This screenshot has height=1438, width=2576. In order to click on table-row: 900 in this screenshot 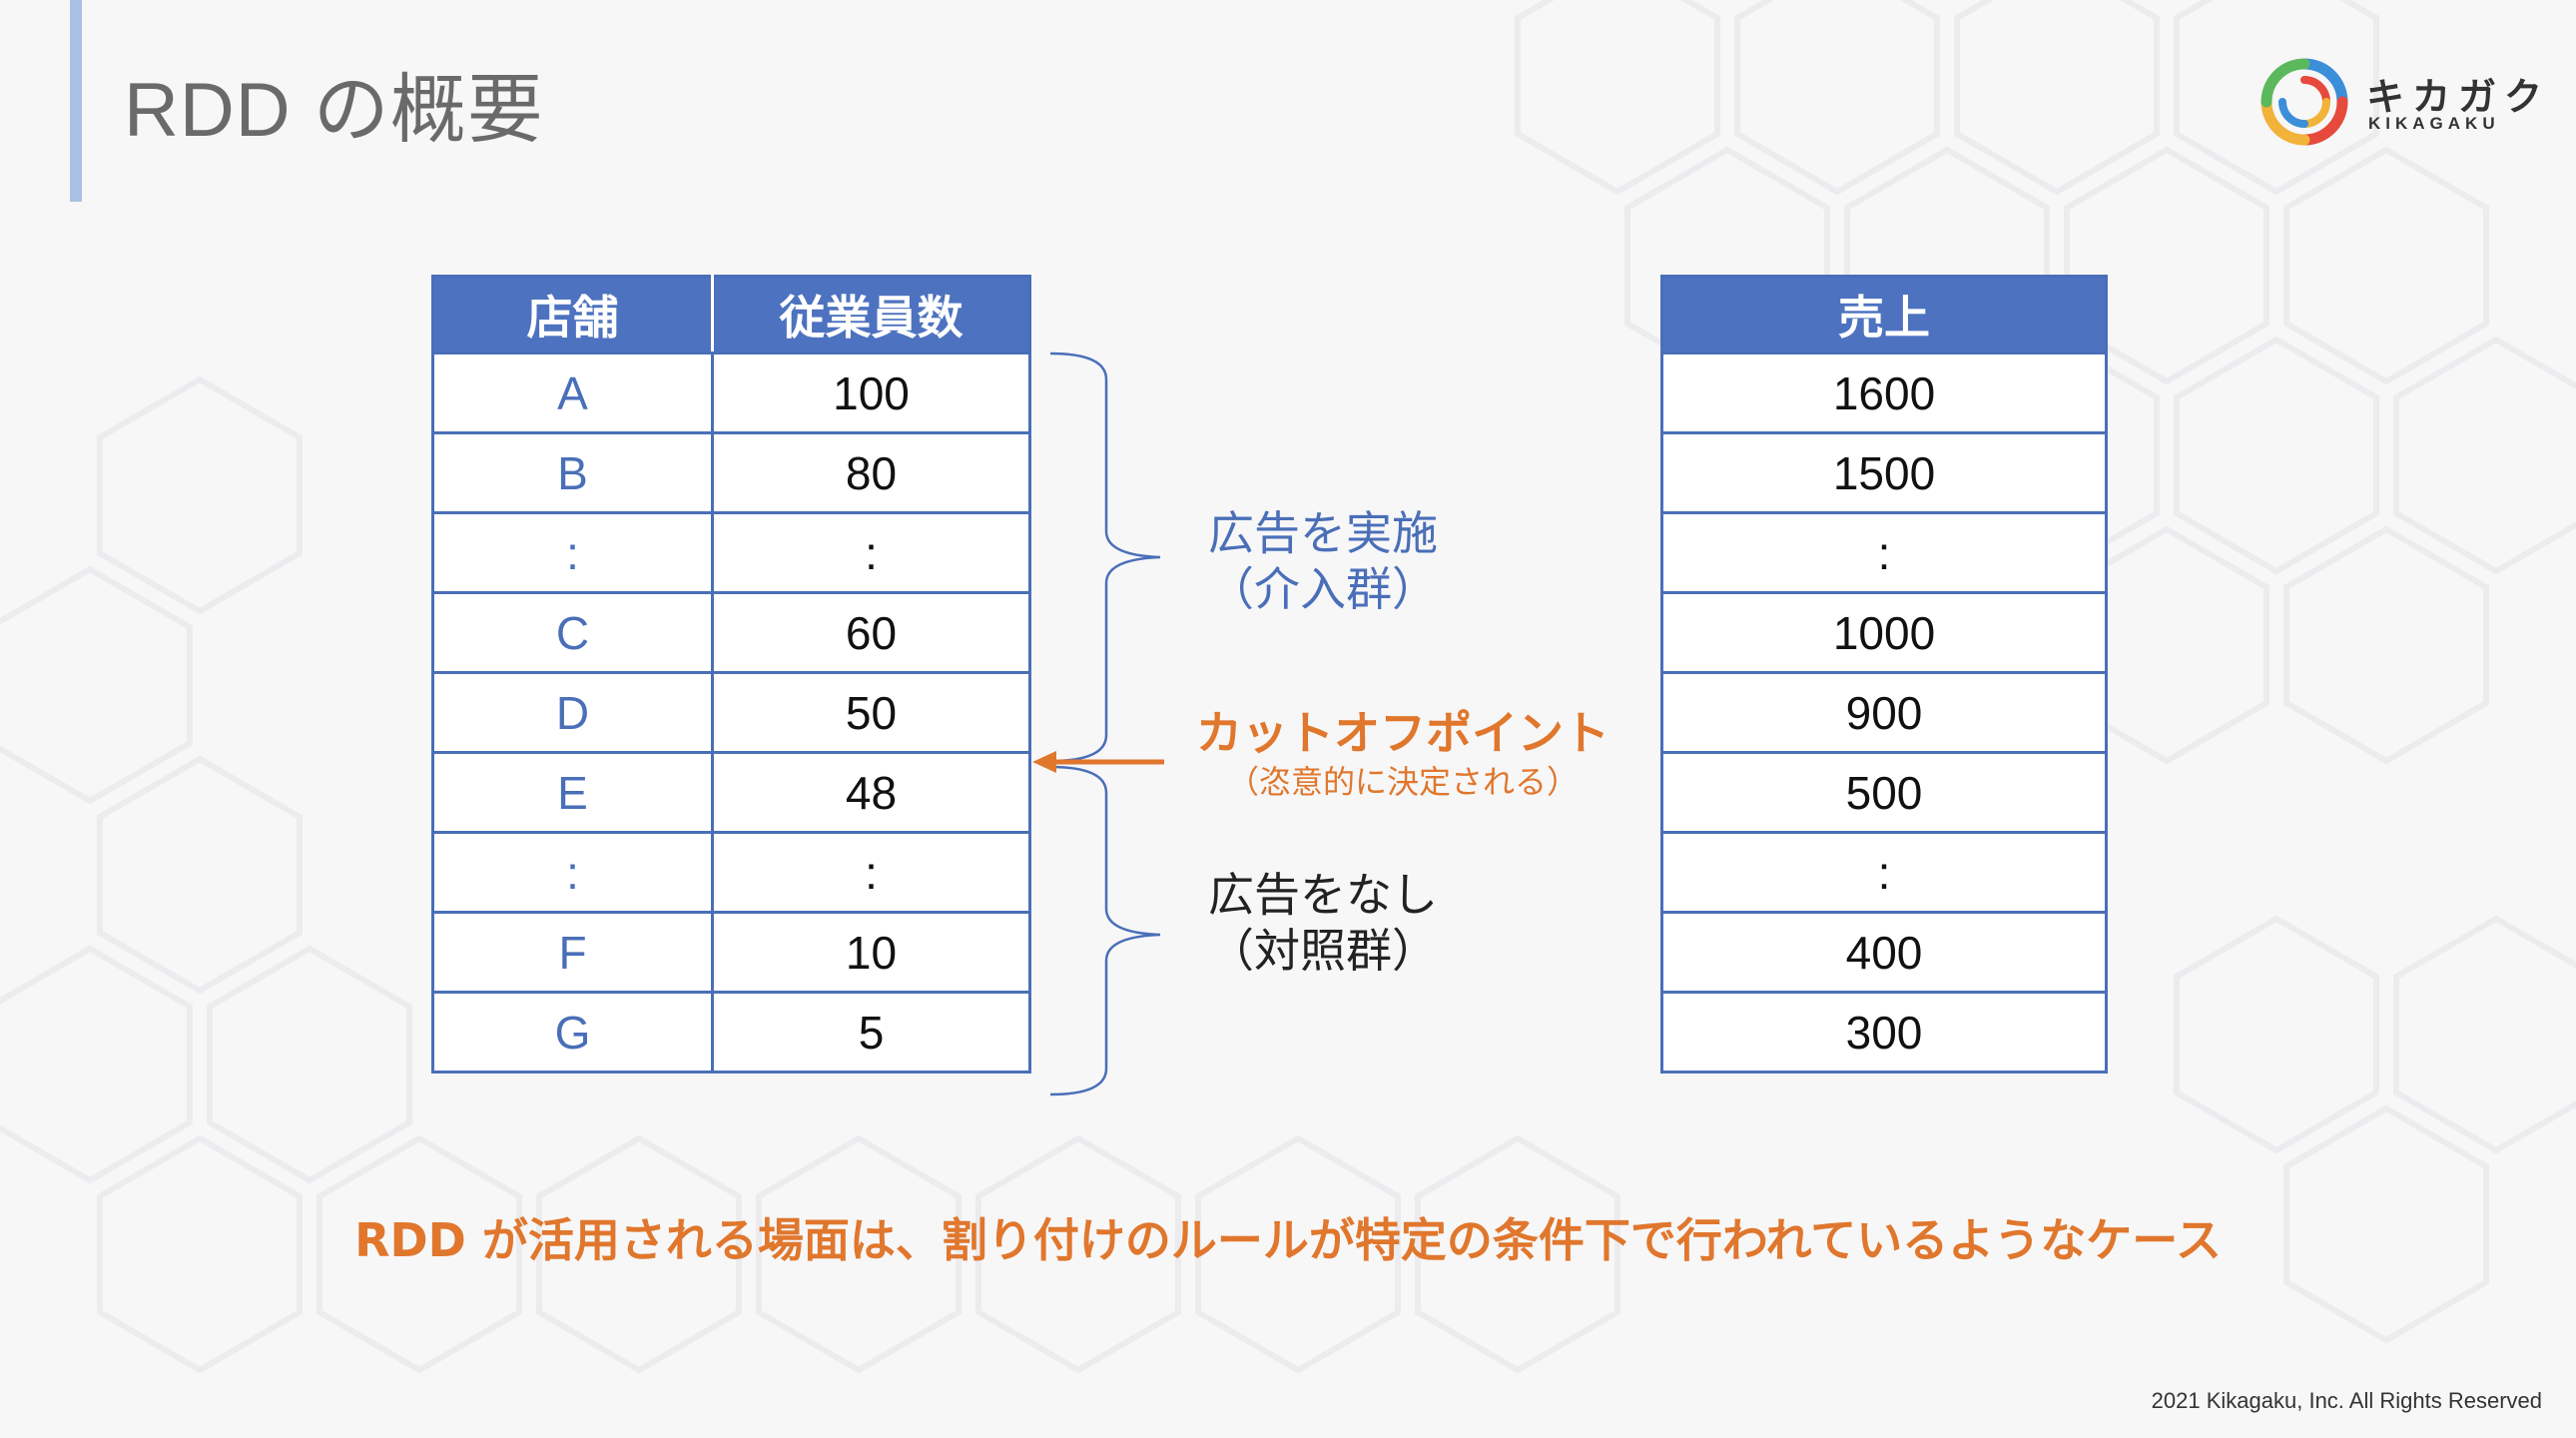, I will do `click(1884, 712)`.